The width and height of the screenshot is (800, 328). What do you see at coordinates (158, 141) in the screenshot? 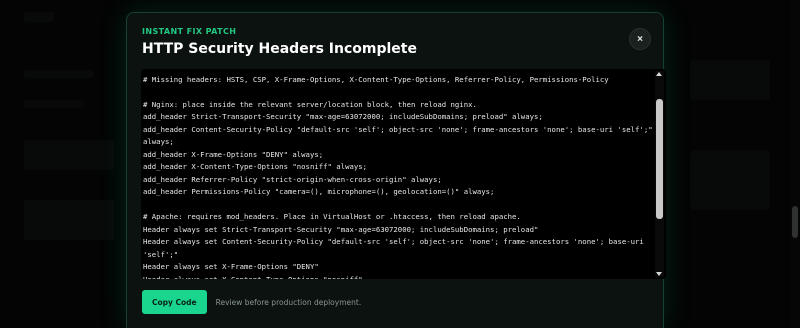
I see `code-line: always;` at bounding box center [158, 141].